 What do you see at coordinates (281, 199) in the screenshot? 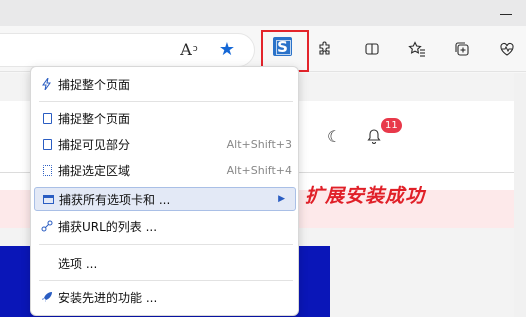
I see `submenu-arrow-icon: ▶` at bounding box center [281, 199].